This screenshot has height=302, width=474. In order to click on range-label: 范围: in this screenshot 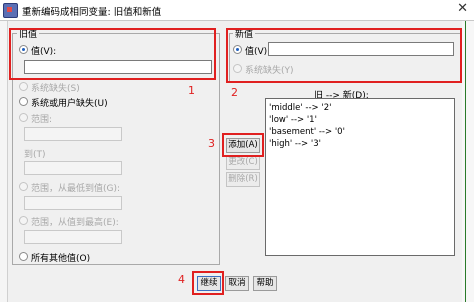, I will do `click(42, 120)`.